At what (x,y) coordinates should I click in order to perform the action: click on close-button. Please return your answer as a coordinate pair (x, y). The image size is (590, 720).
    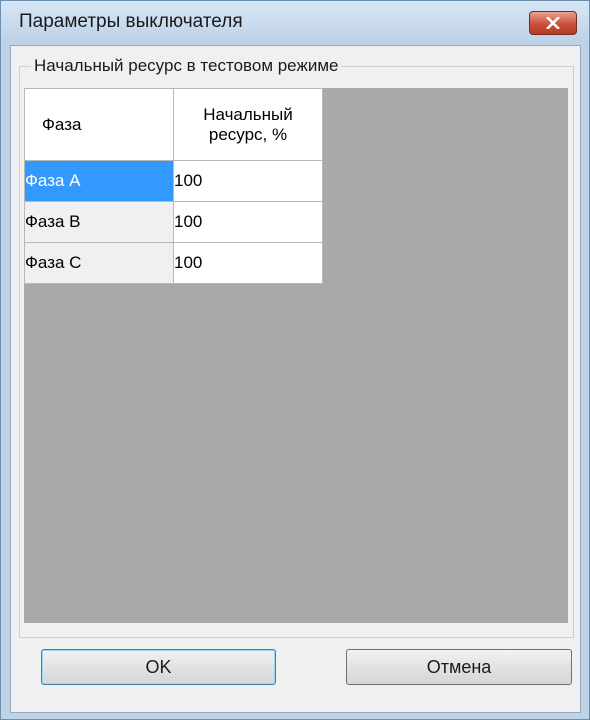
    Looking at the image, I should click on (553, 23).